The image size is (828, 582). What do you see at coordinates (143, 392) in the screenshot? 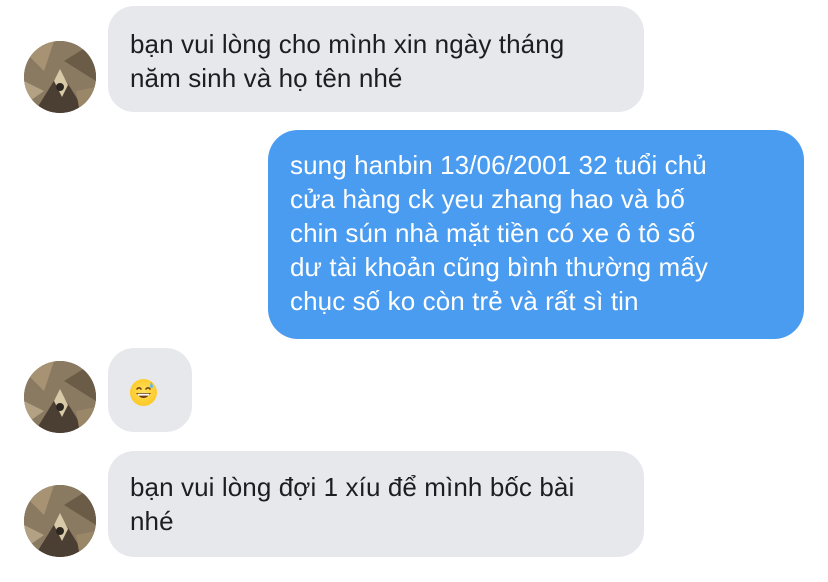
I see `grinning-face-with-sweat-icon` at bounding box center [143, 392].